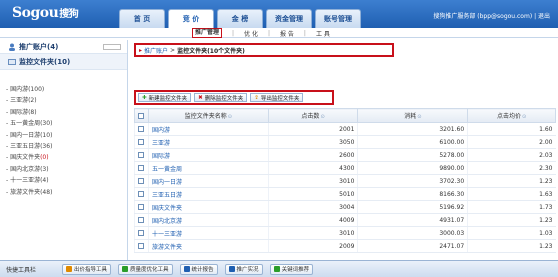  Describe the element at coordinates (208, 220) in the screenshot. I see `folder-name-link: 国内北京游` at that location.